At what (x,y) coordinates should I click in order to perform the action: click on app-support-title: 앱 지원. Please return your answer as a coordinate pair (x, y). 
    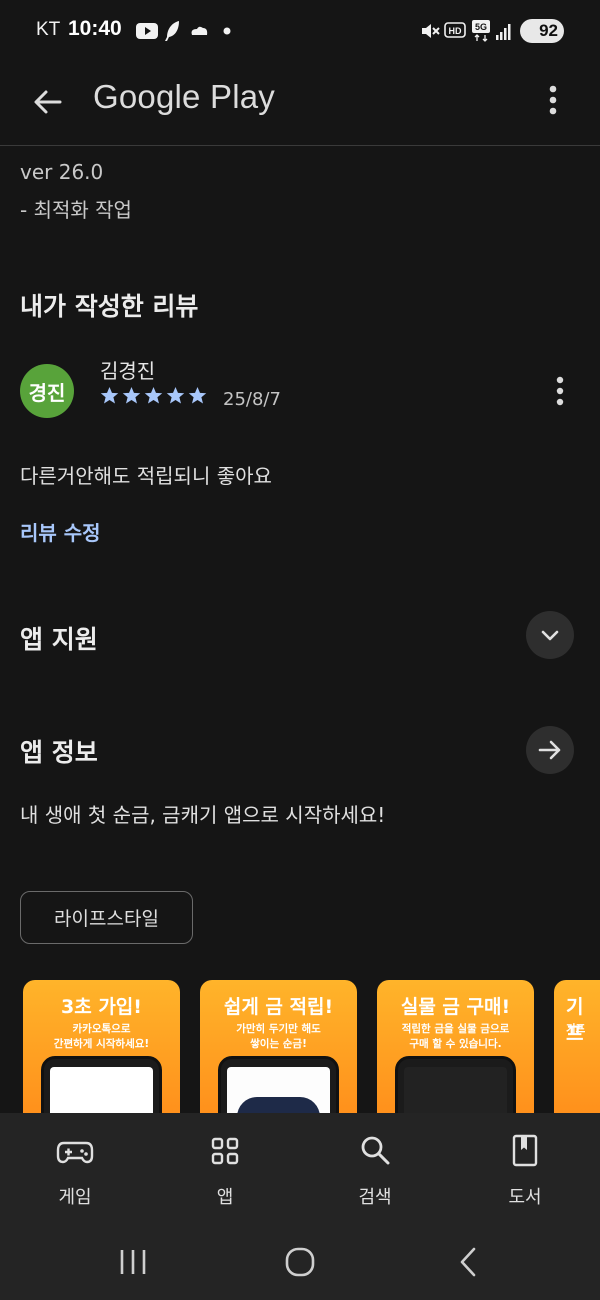
    Looking at the image, I should click on (59, 638).